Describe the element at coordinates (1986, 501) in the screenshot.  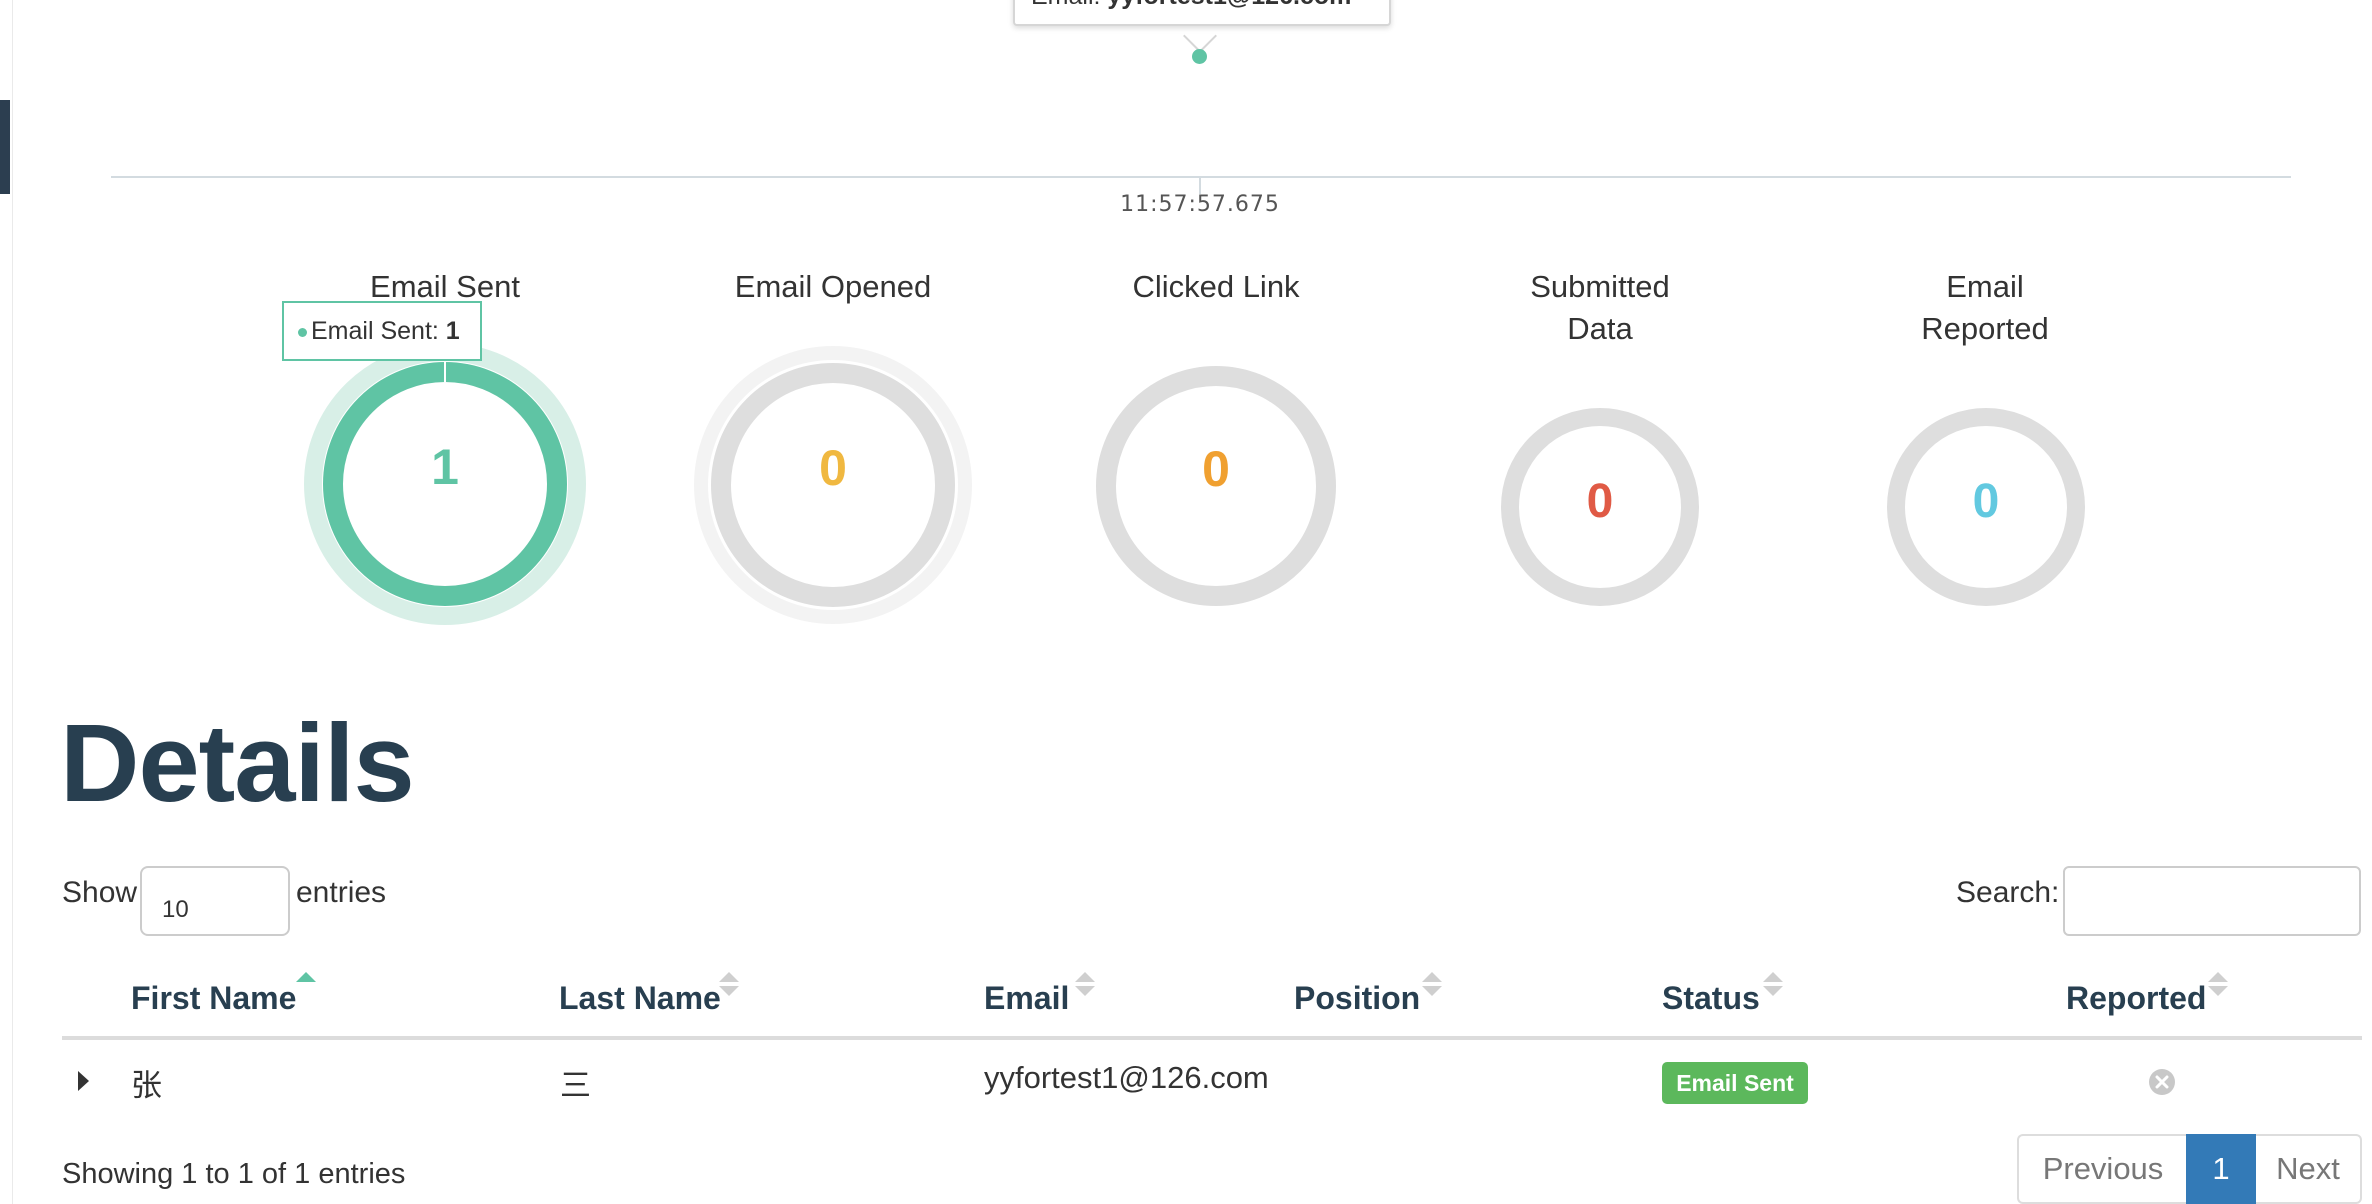
I see `stat-email-reported-value: 0` at that location.